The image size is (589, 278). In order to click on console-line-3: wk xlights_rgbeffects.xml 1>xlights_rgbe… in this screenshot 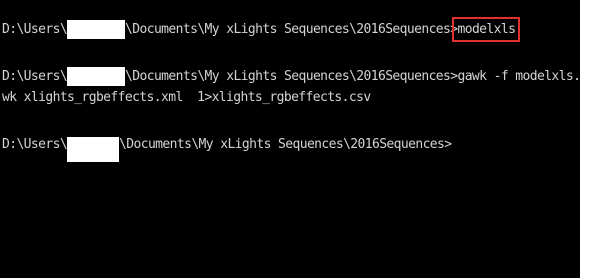, I will do `click(186, 97)`.